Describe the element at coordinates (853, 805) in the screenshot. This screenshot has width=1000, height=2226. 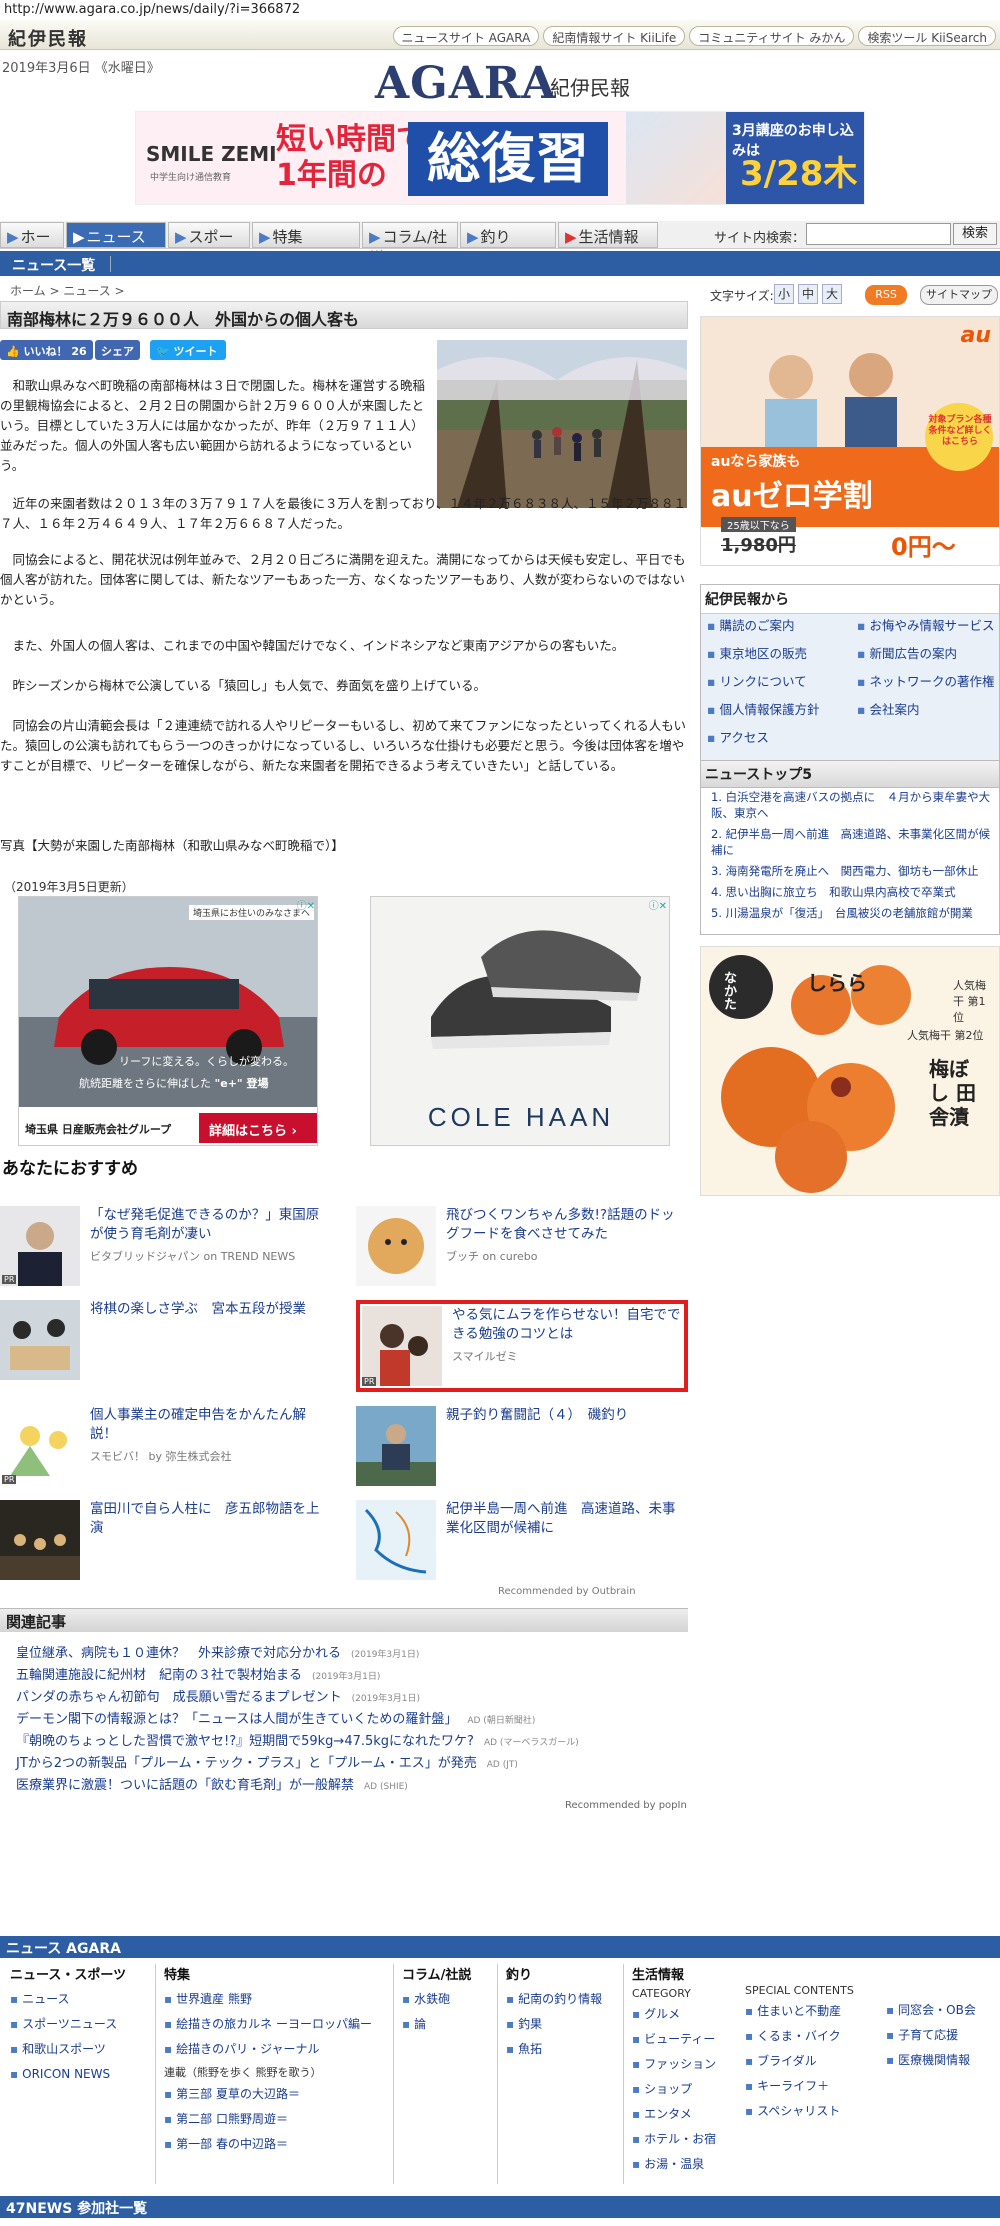
I see `top5-item: 1. 白浜空港を高速バスの拠点に ４月から東牟婁や大阪、東京へ` at that location.